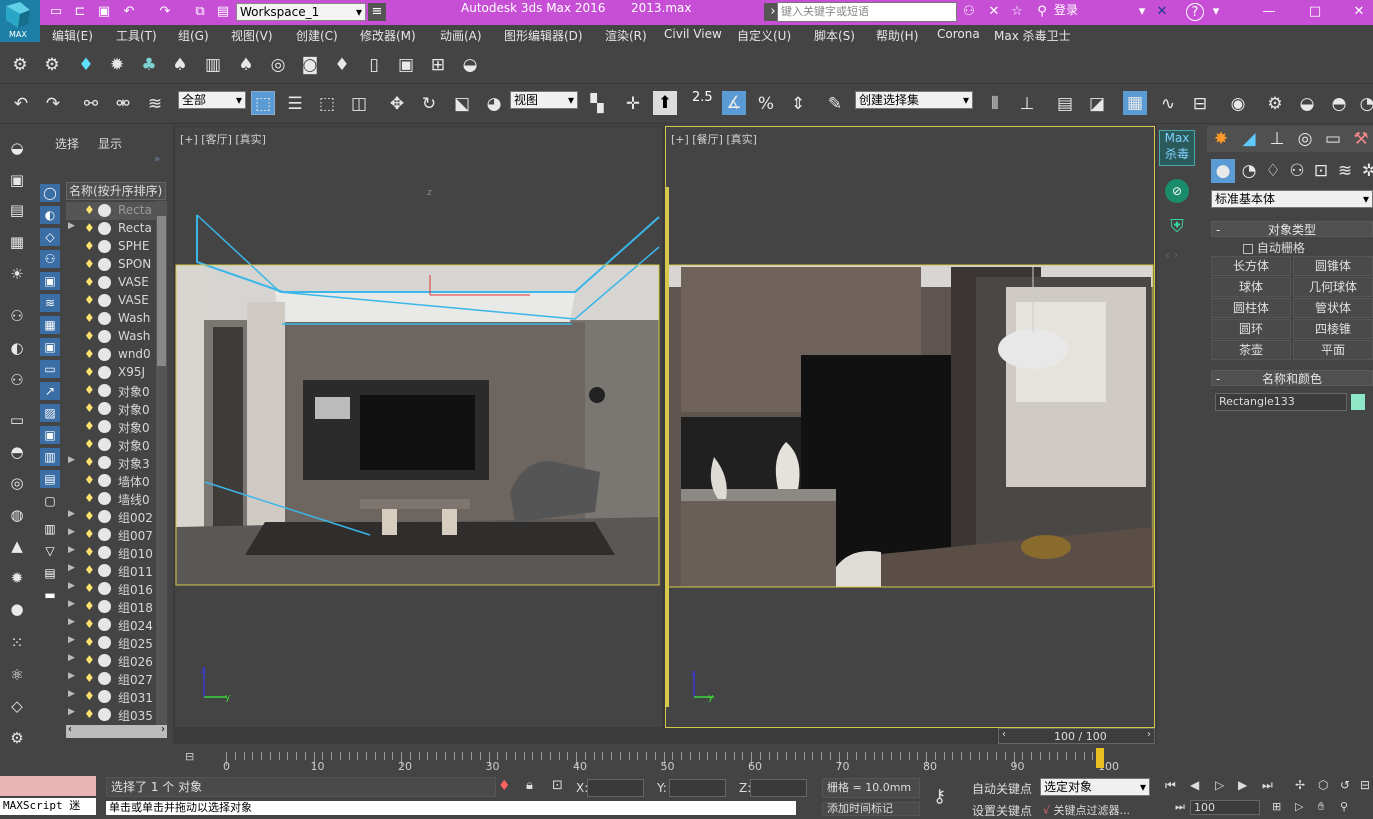  I want to click on layer-manager-icon: ▤, so click(1065, 104).